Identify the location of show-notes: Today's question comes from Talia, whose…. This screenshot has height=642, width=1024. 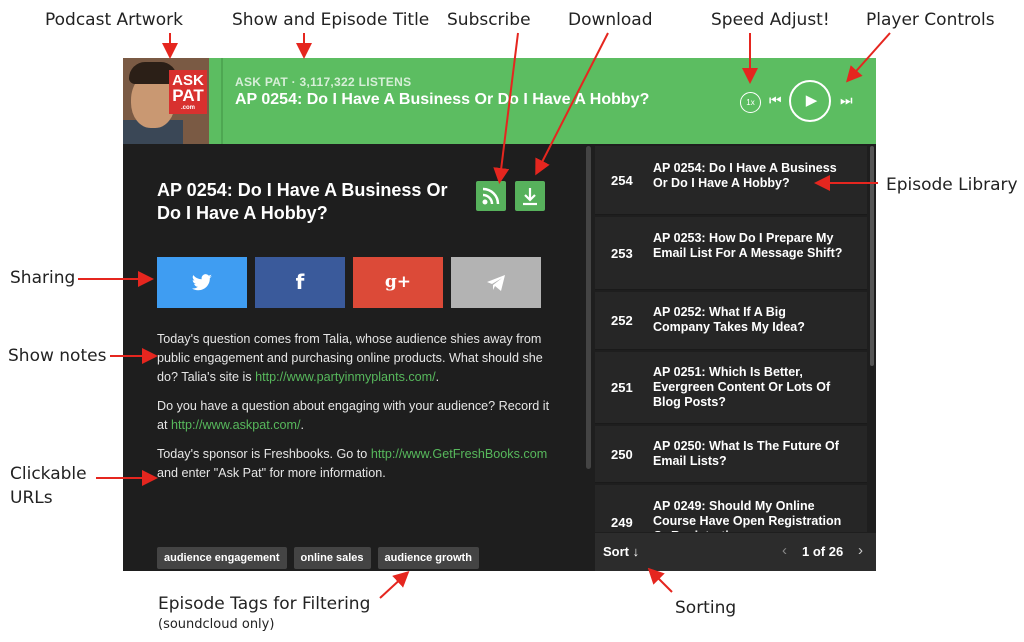
(357, 411).